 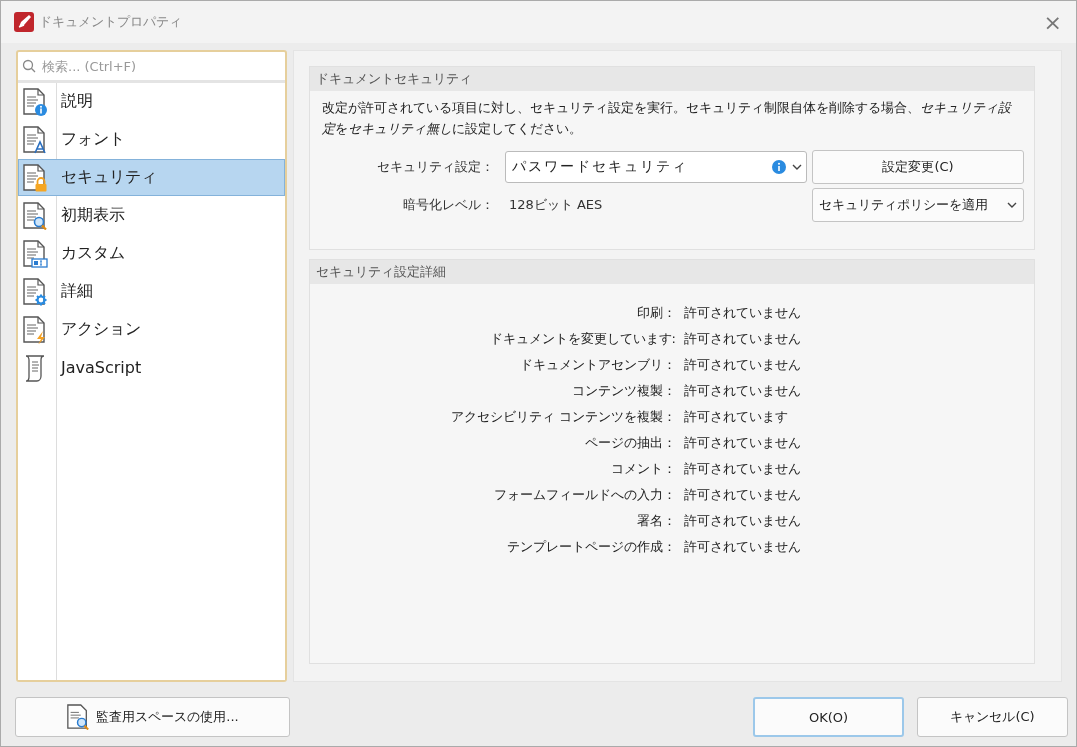 I want to click on sidebar-item: セキュリティ, so click(x=151, y=177).